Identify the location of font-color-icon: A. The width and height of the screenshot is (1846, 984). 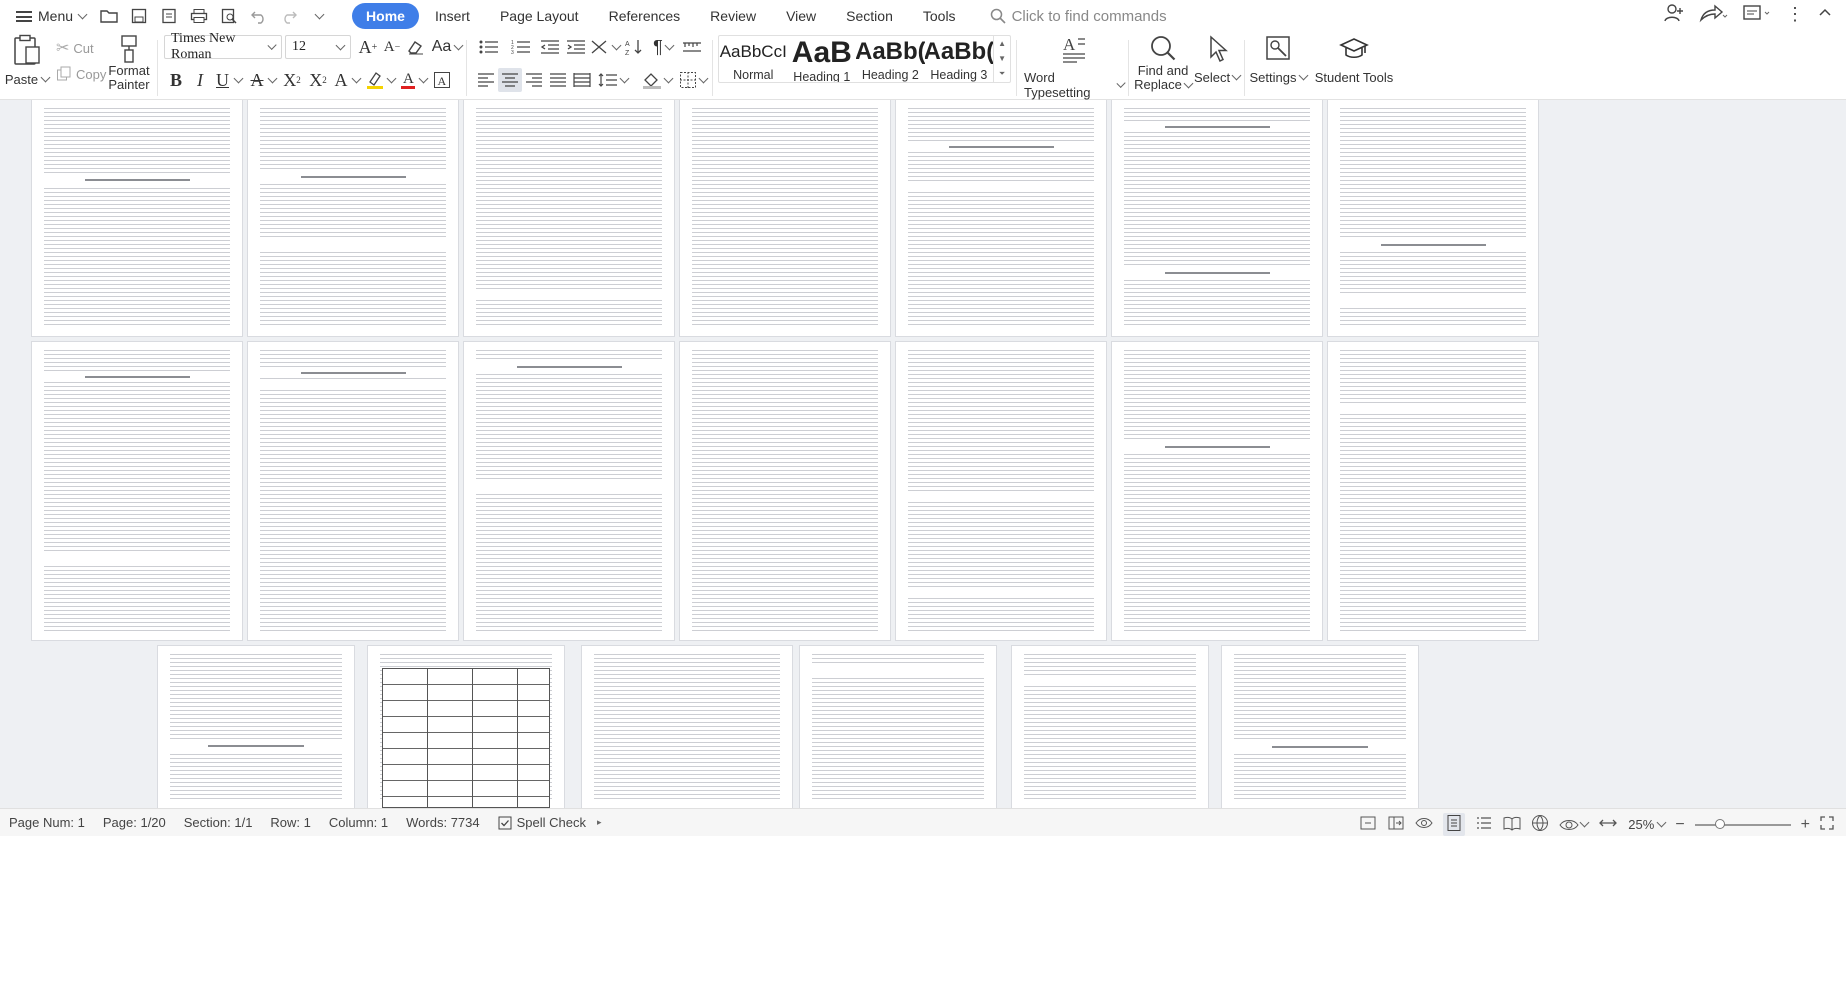
(413, 80).